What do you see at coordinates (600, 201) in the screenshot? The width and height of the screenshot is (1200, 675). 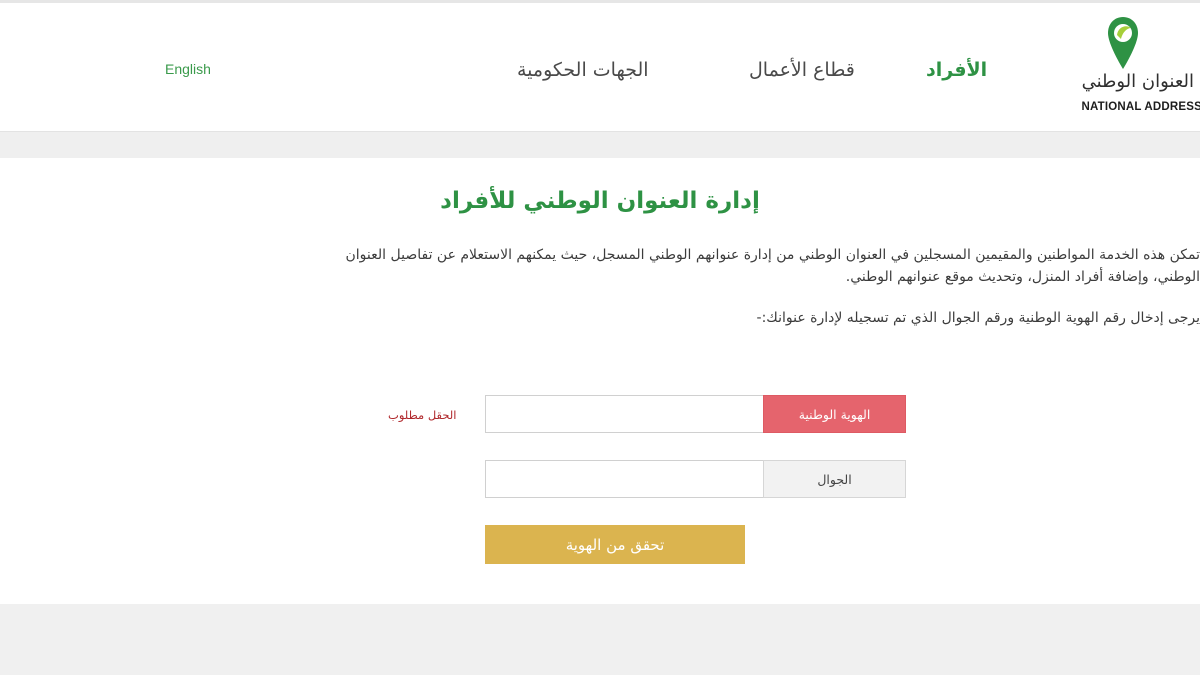 I see `page-title: إدارة العنوان الوطني للأفراد` at bounding box center [600, 201].